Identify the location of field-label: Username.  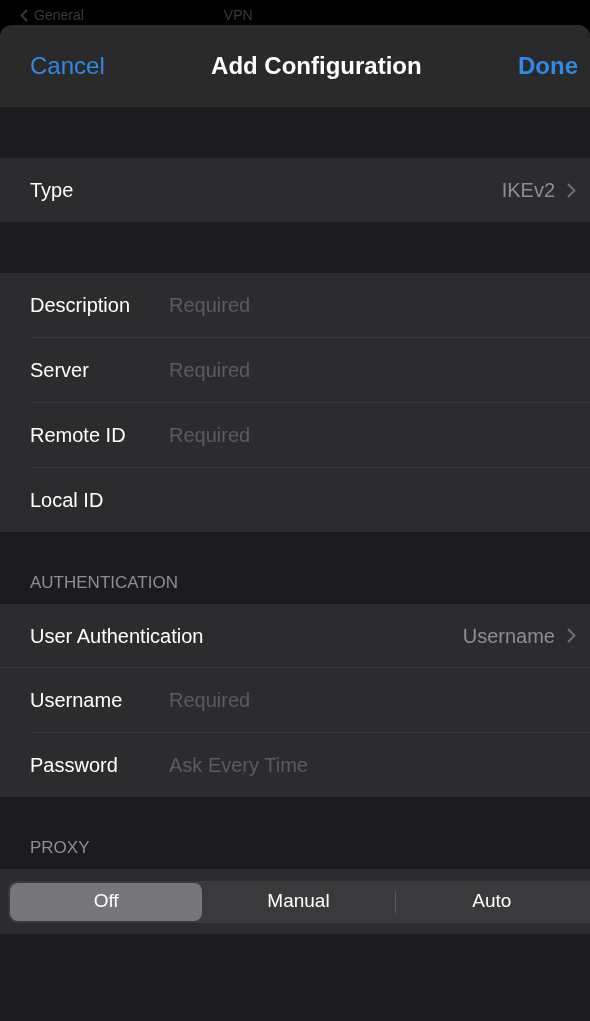
(77, 700).